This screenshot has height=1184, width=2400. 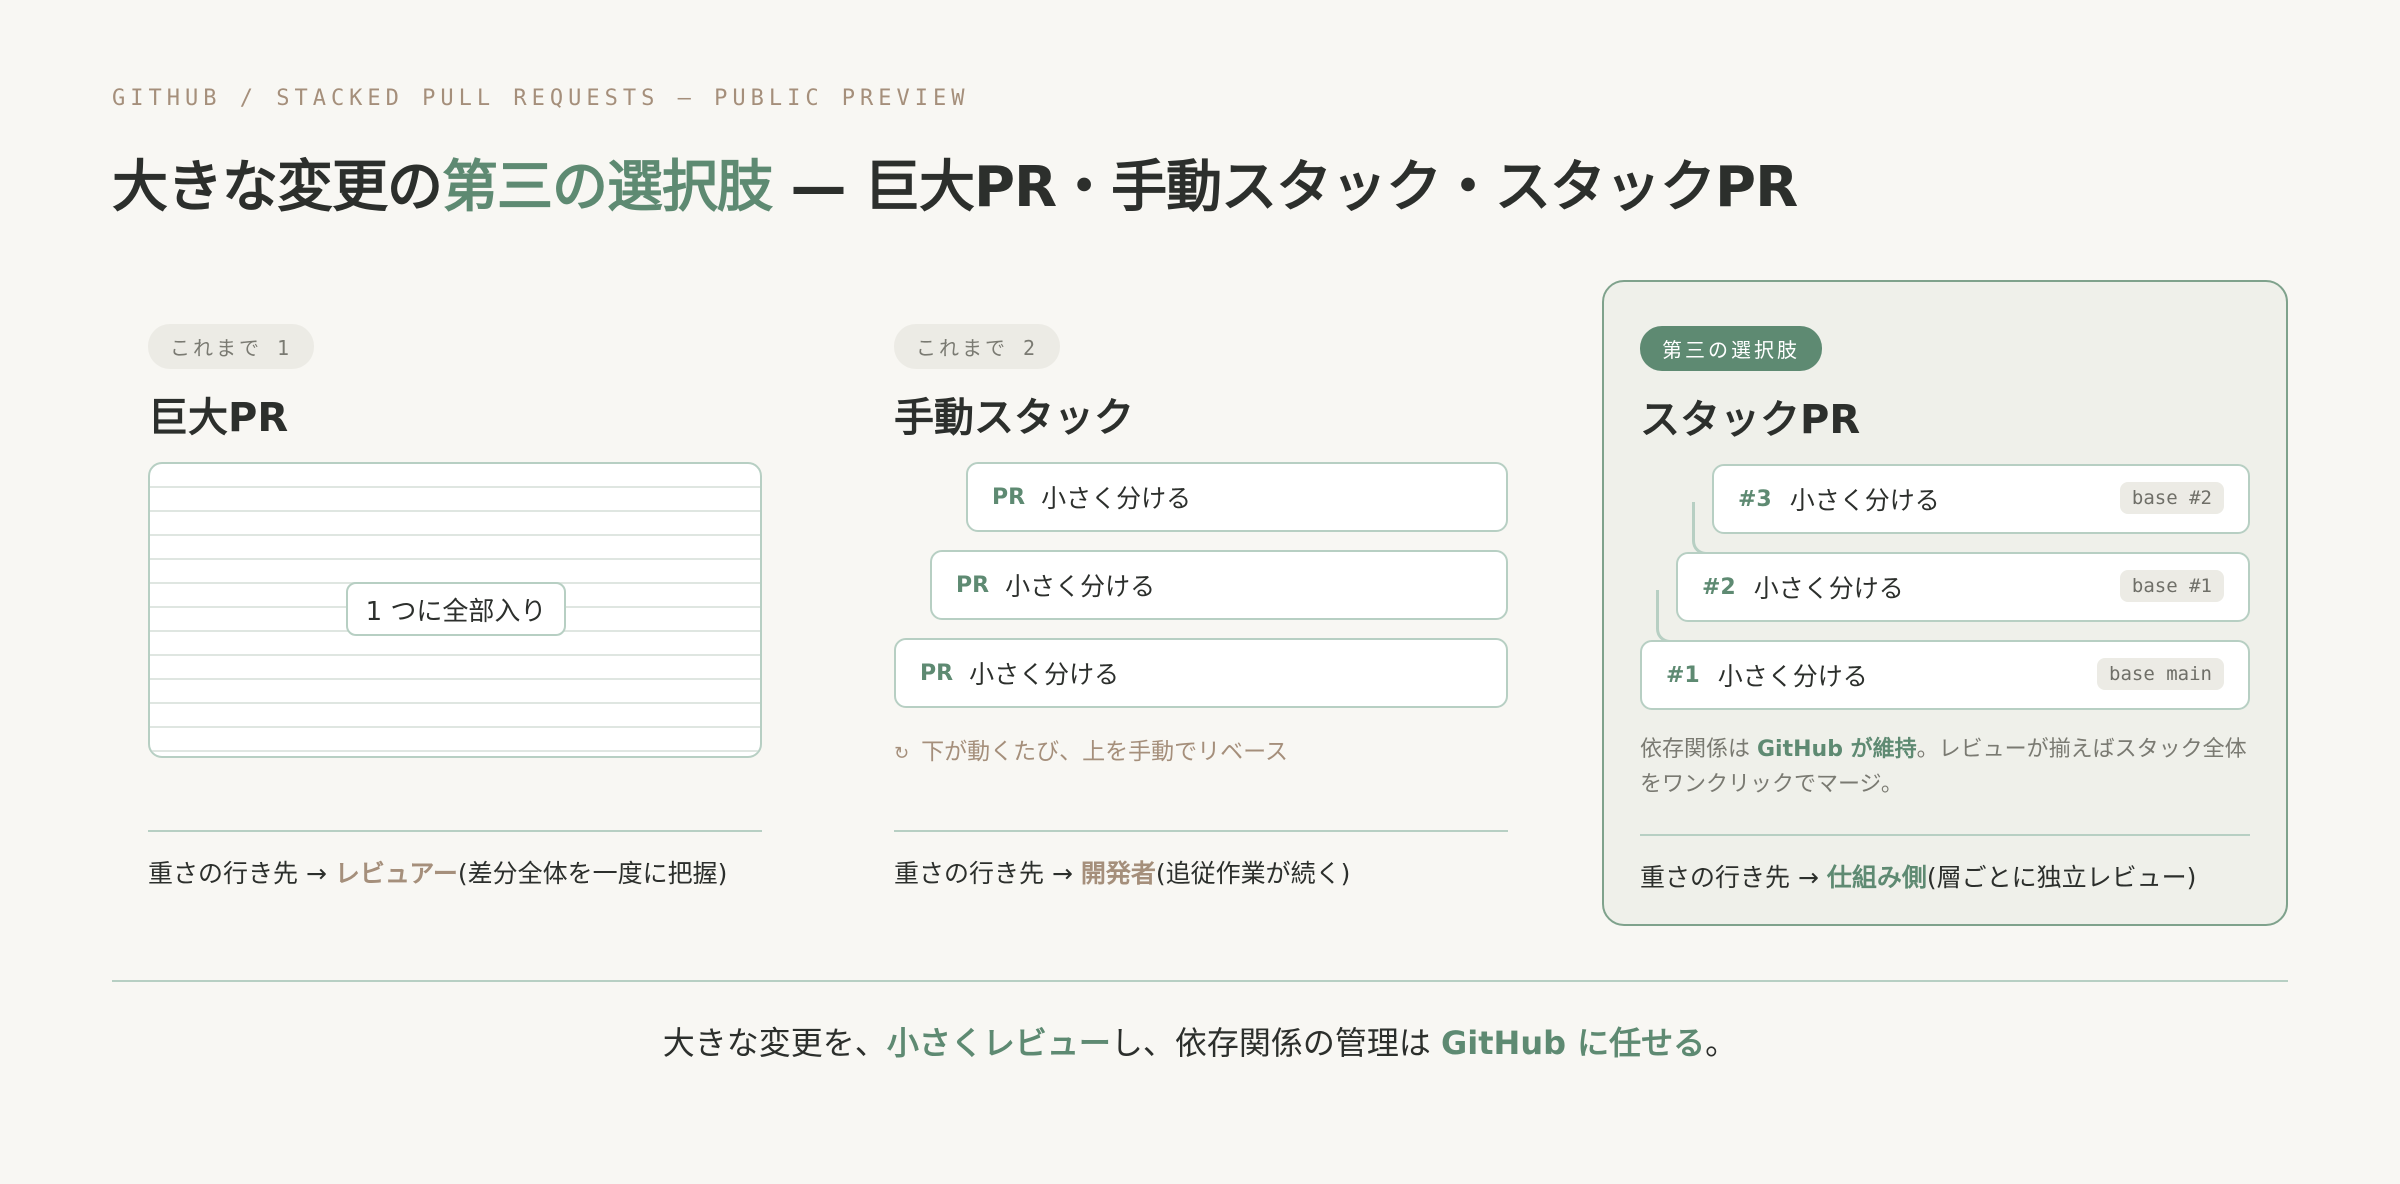 What do you see at coordinates (1573, 1043) in the screenshot?
I see `footer-accent-github: GitHub に任せる` at bounding box center [1573, 1043].